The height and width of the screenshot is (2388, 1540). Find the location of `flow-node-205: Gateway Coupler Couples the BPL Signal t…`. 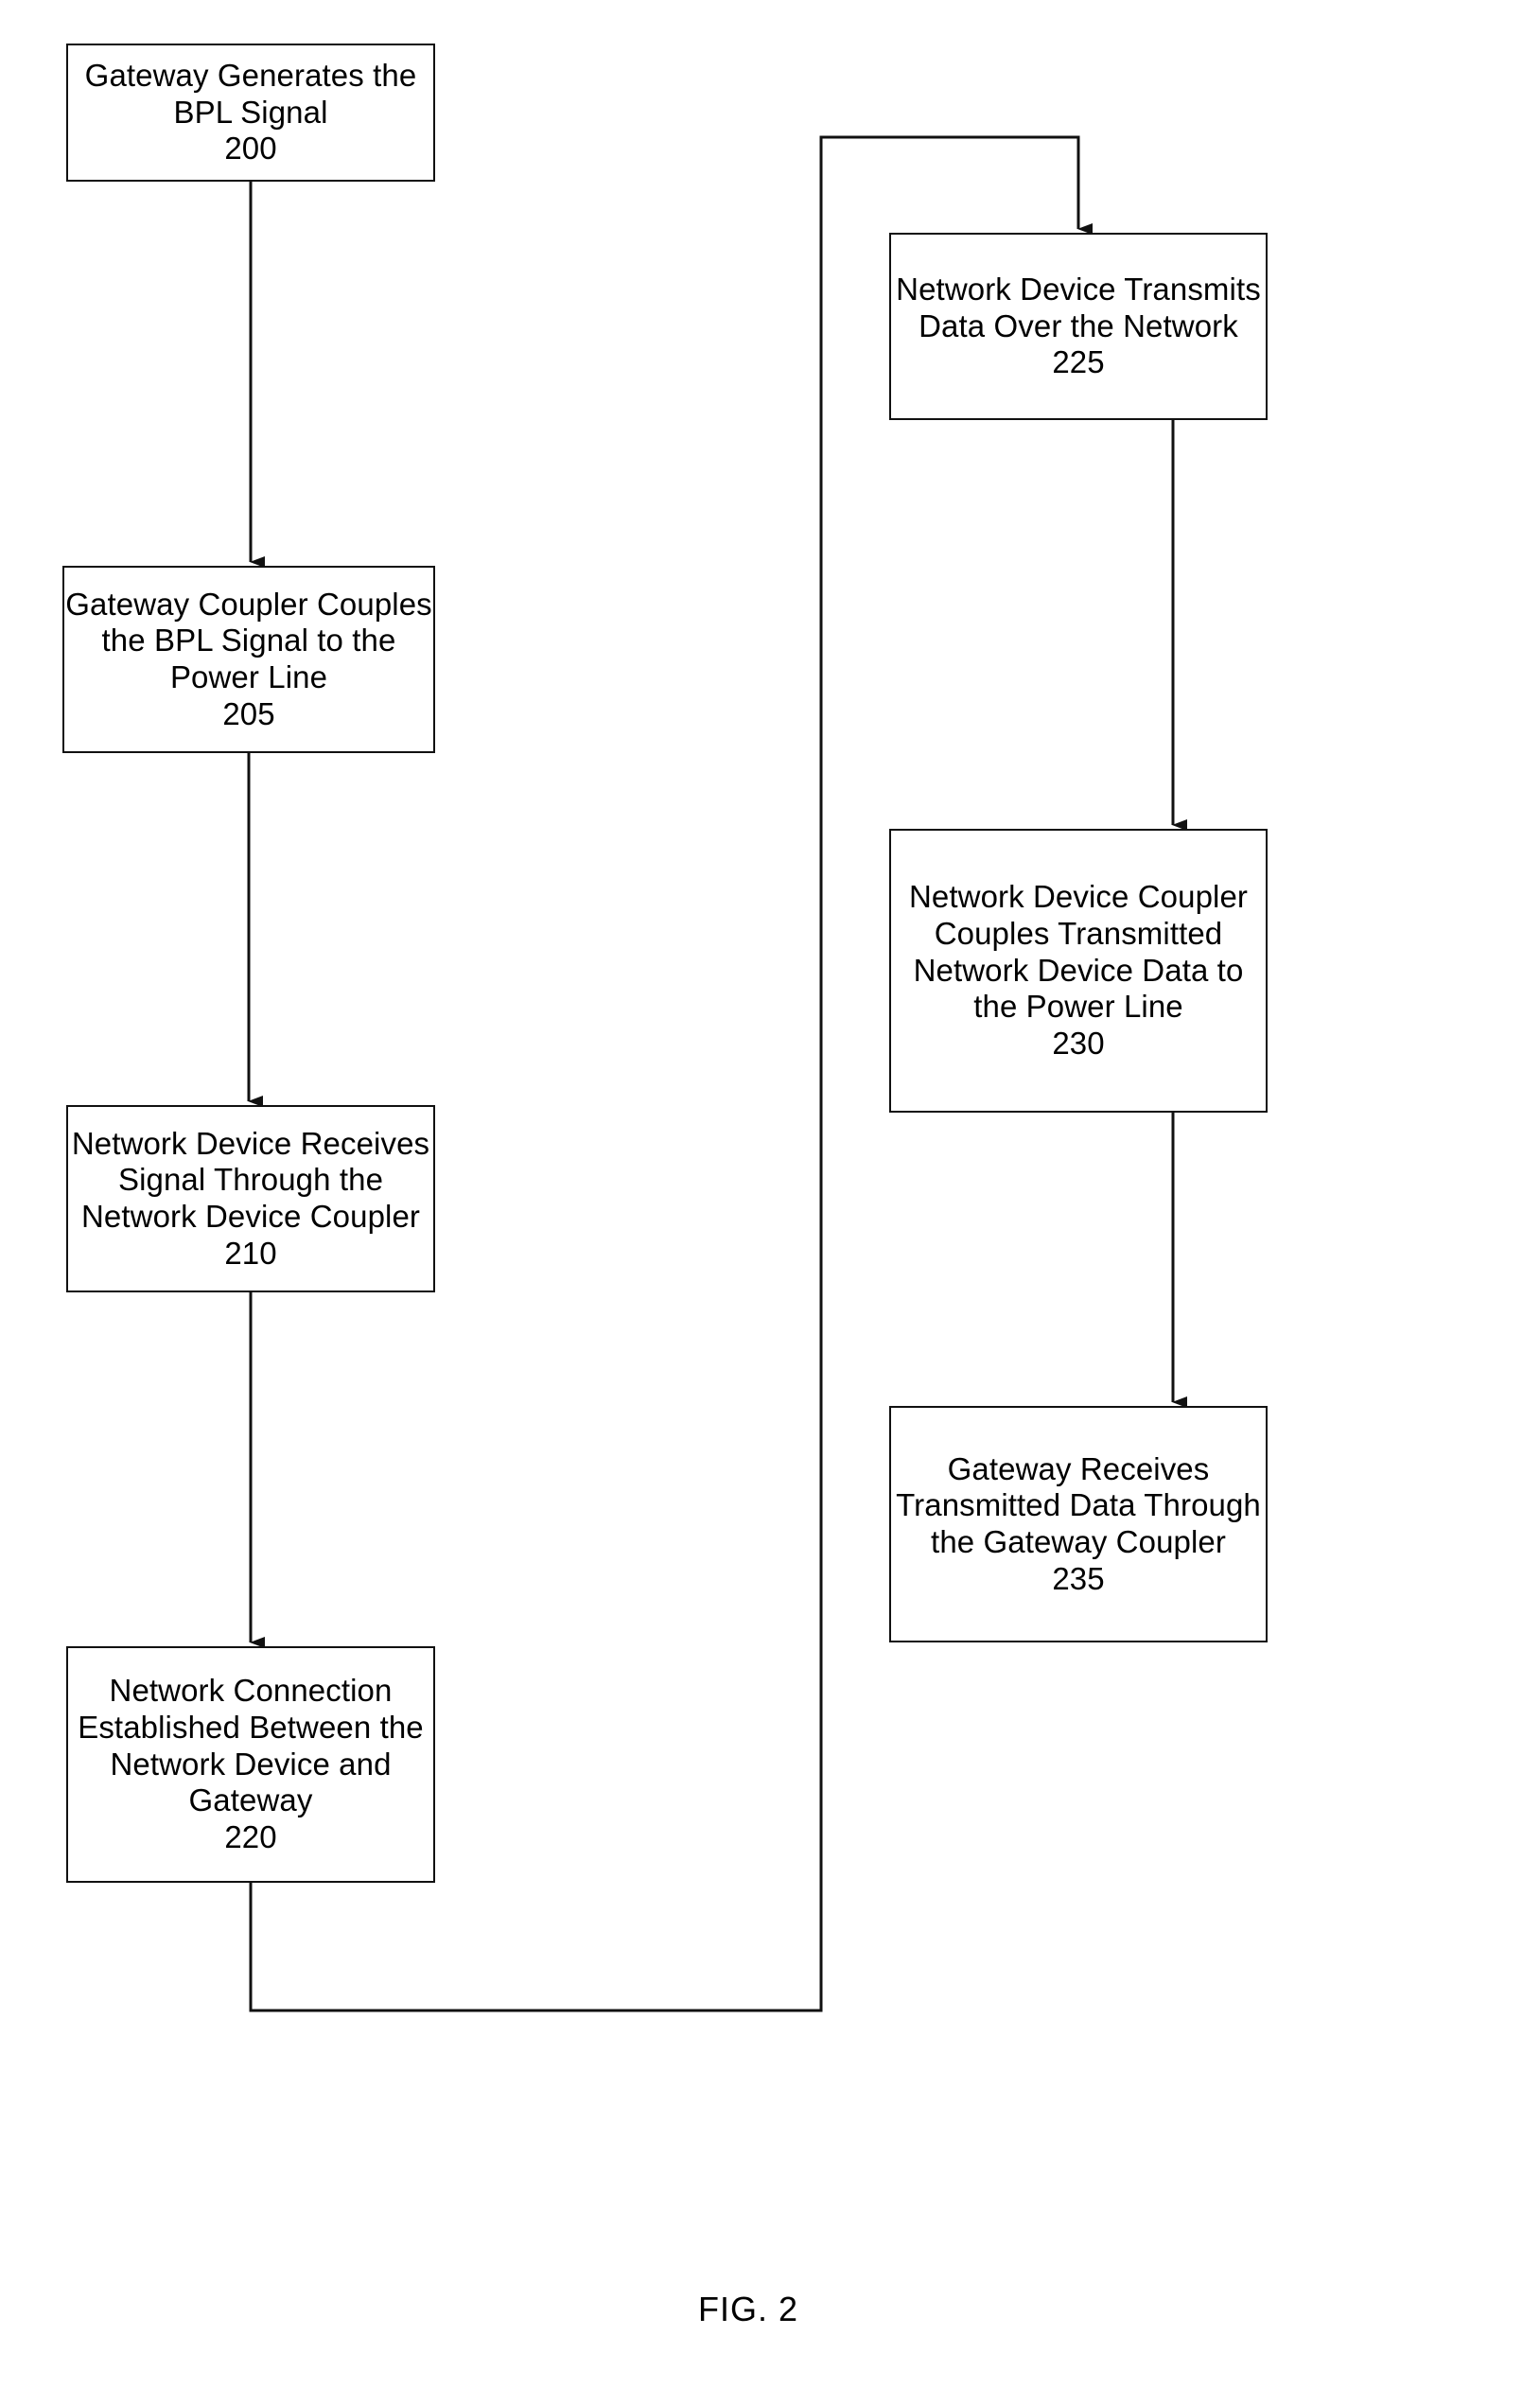

flow-node-205: Gateway Coupler Couples the BPL Signal t… is located at coordinates (248, 659).